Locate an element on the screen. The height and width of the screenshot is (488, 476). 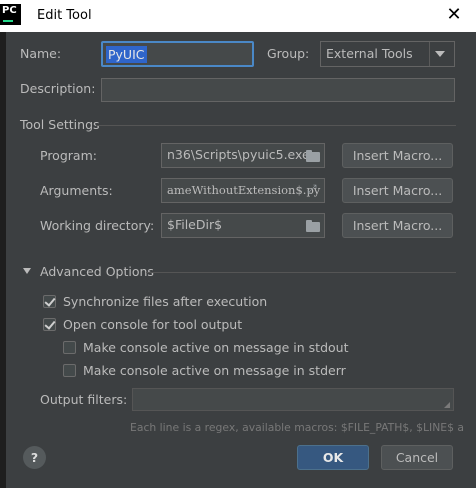
sync-label: Synchronize files after execution is located at coordinates (165, 301).